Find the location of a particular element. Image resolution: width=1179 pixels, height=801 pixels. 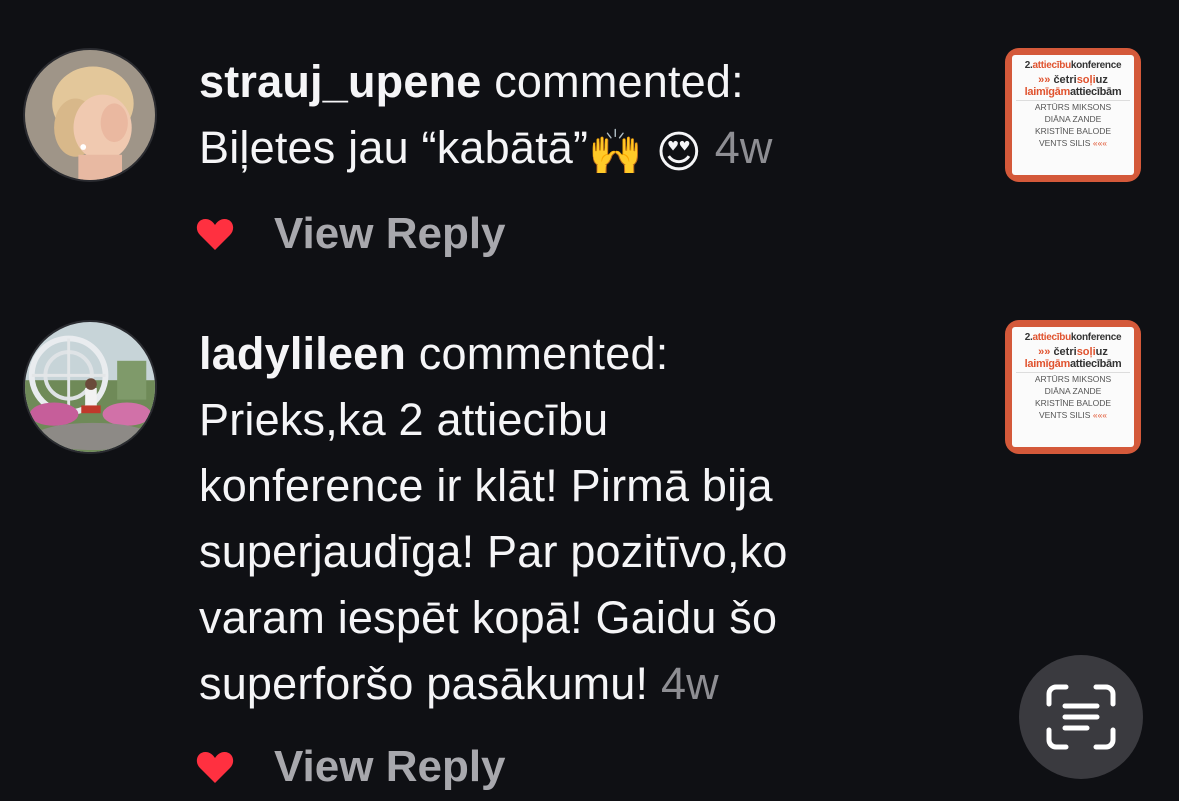

raising-hands-emoji: 🙌 is located at coordinates (616, 152).